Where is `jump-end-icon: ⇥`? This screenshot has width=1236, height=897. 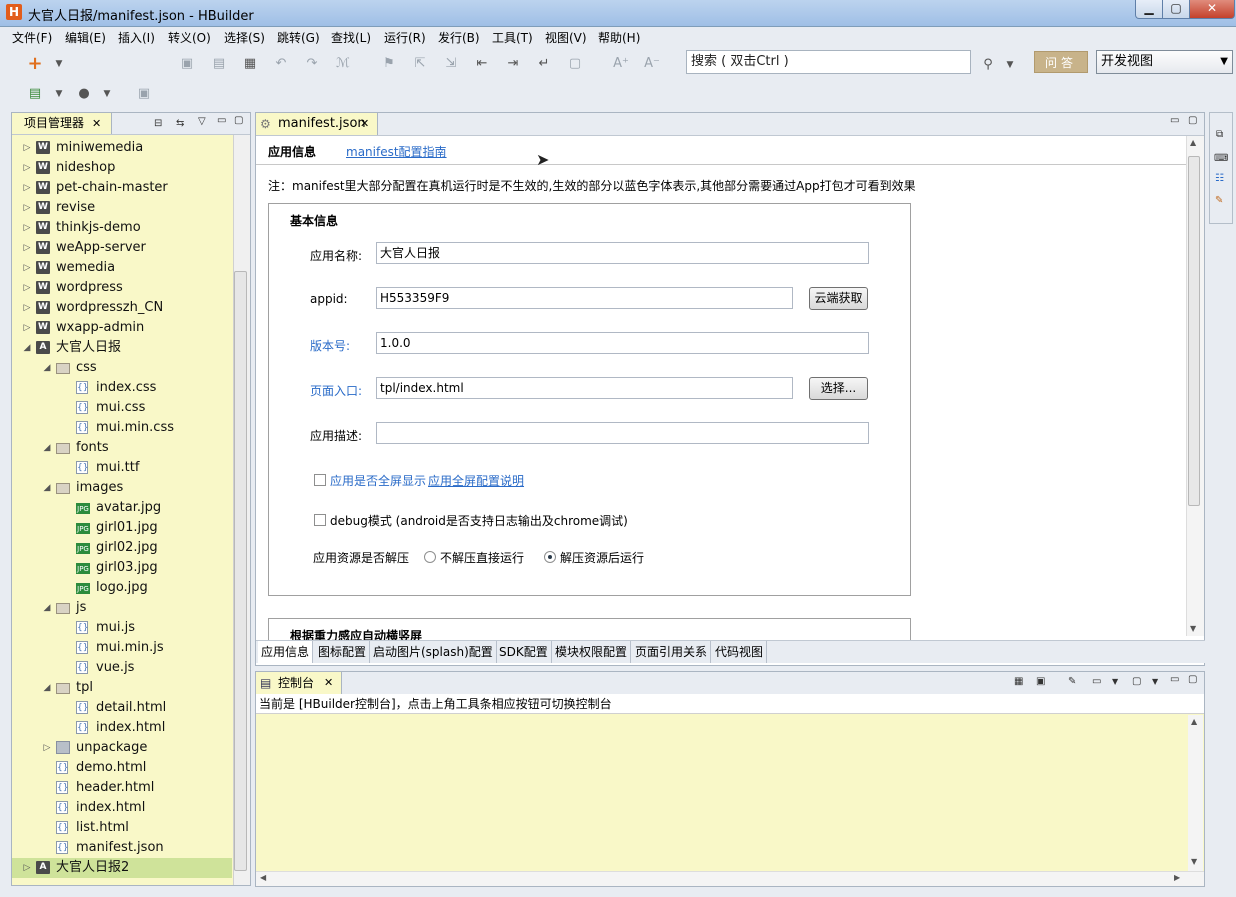 jump-end-icon: ⇥ is located at coordinates (513, 64).